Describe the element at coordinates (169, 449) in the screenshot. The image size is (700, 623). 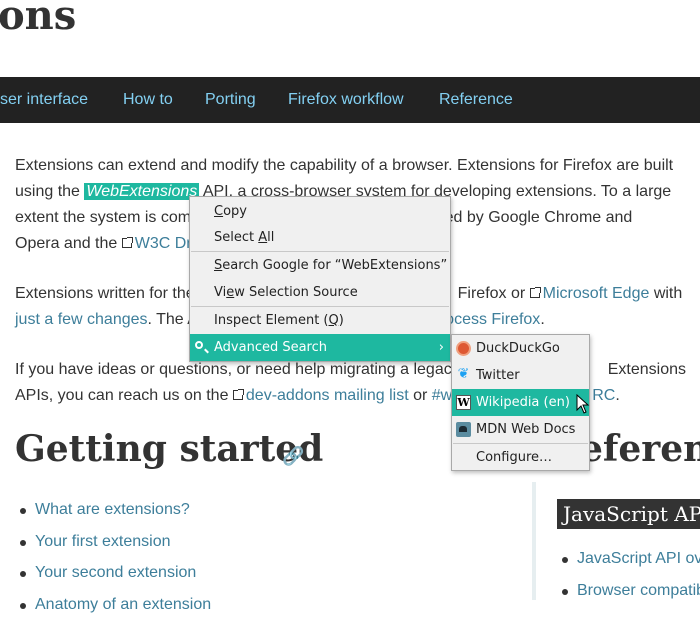
I see `getting-started-heading: Getting started` at that location.